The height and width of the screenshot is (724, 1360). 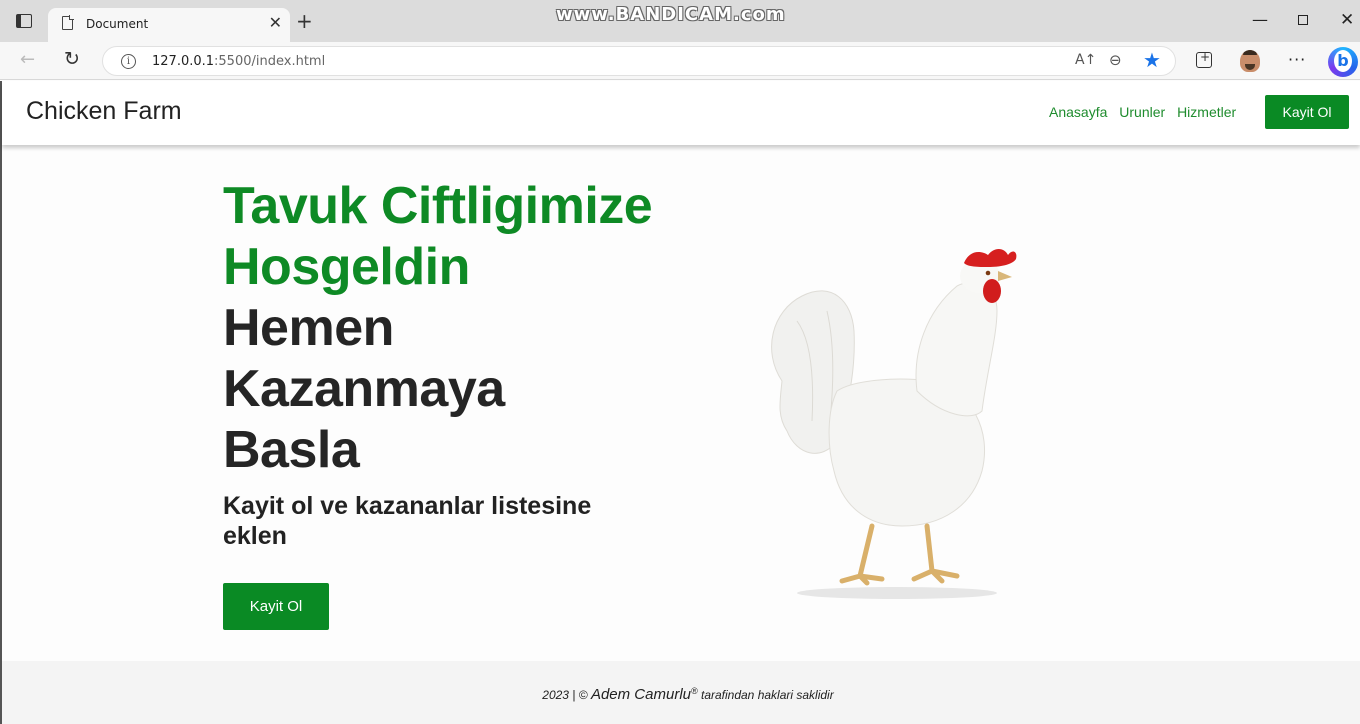 What do you see at coordinates (24, 21) in the screenshot?
I see `tab-actions-icon` at bounding box center [24, 21].